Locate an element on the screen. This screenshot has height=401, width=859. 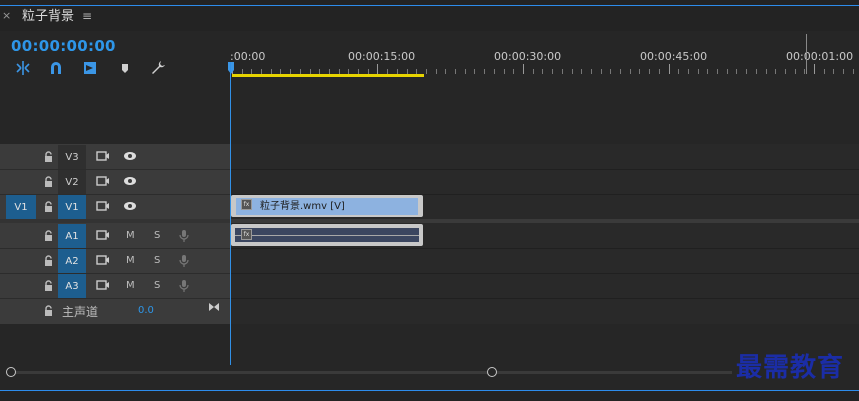
work-area-bar is located at coordinates (328, 75).